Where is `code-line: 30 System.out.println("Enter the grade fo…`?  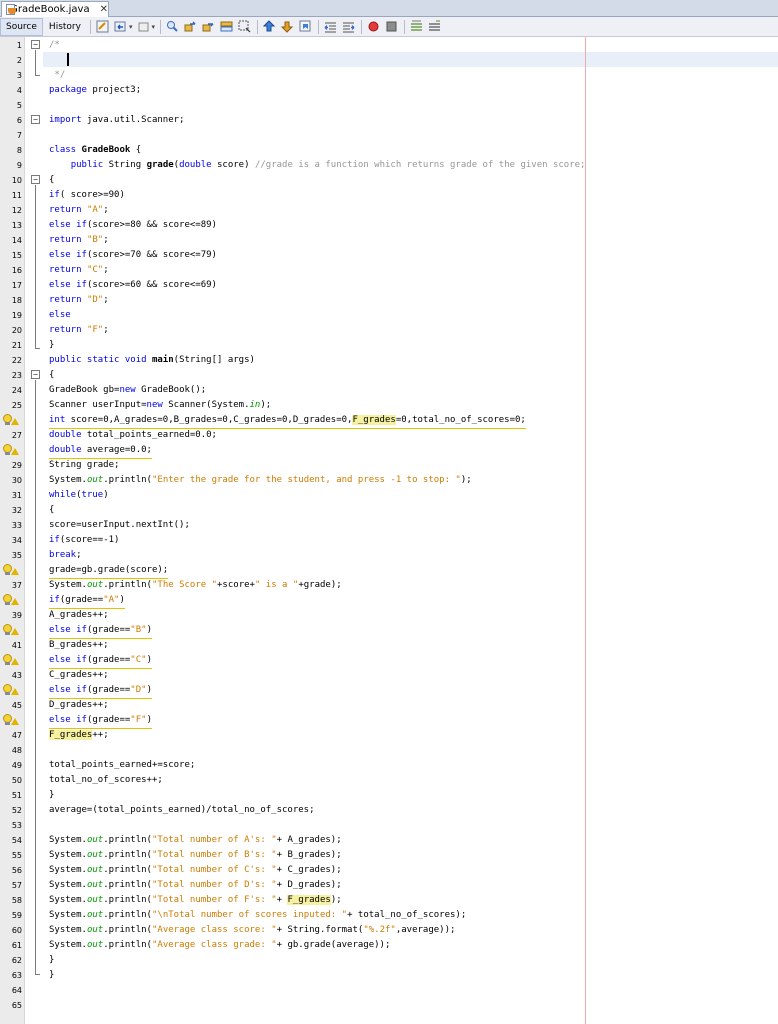 code-line: 30 System.out.println("Enter the grade fo… is located at coordinates (389, 480).